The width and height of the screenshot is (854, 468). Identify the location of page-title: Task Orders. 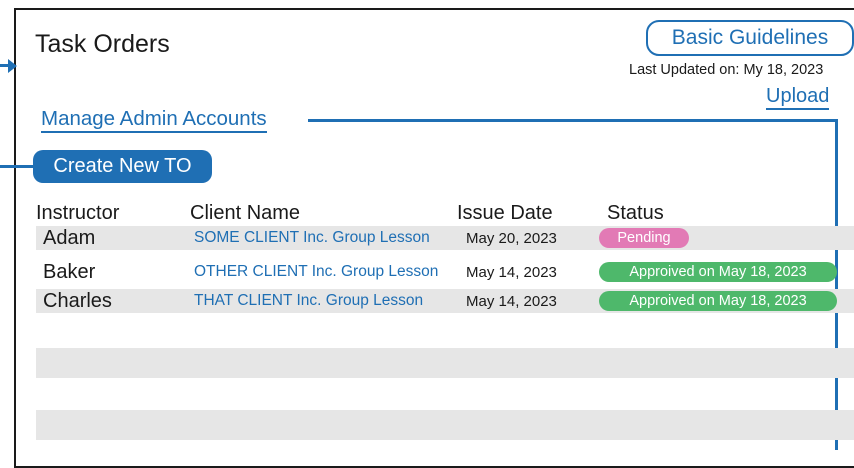
(102, 44).